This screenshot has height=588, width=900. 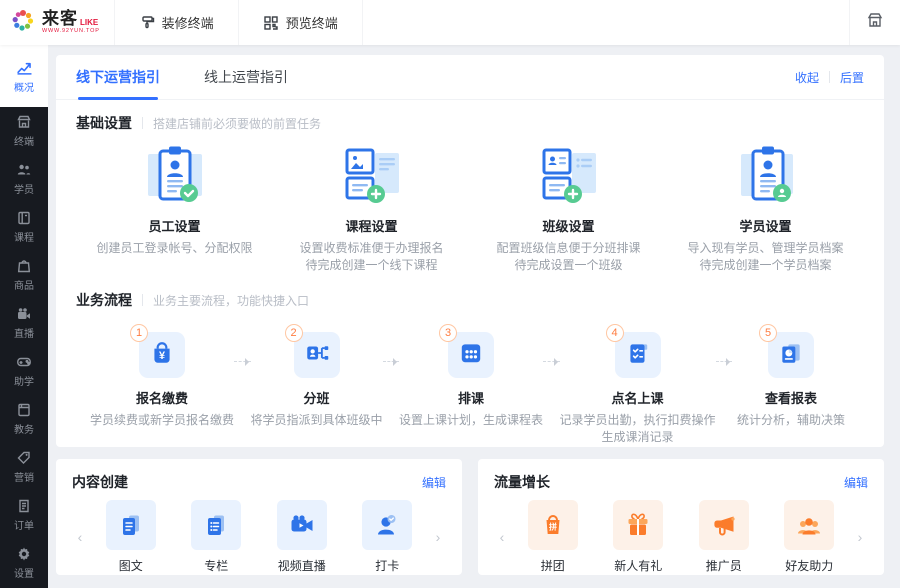 What do you see at coordinates (271, 23) in the screenshot?
I see `qr-code-icon` at bounding box center [271, 23].